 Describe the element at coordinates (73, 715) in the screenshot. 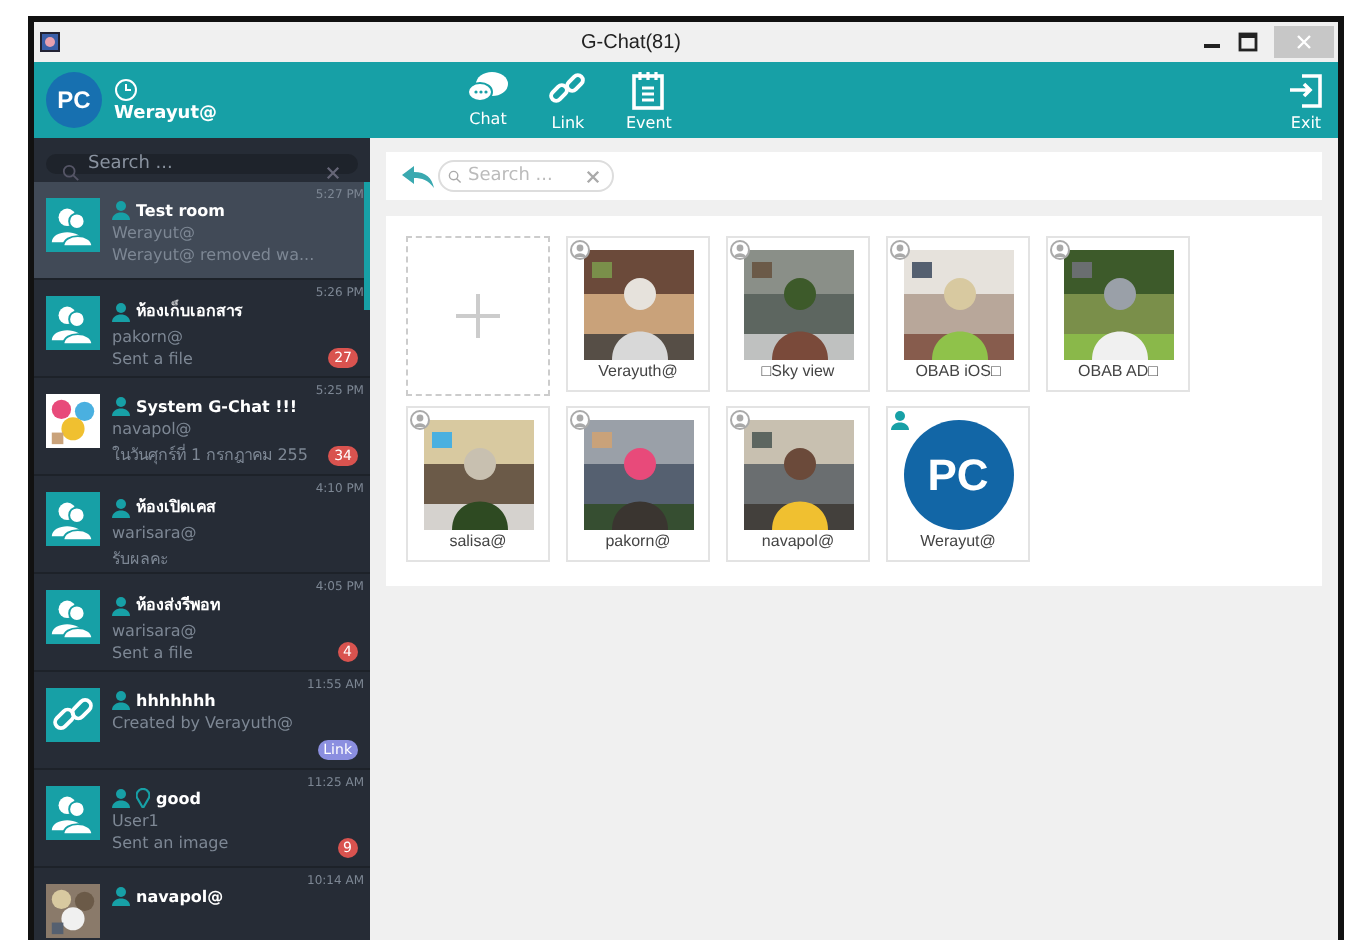

I see `link-avatar-icon` at that location.